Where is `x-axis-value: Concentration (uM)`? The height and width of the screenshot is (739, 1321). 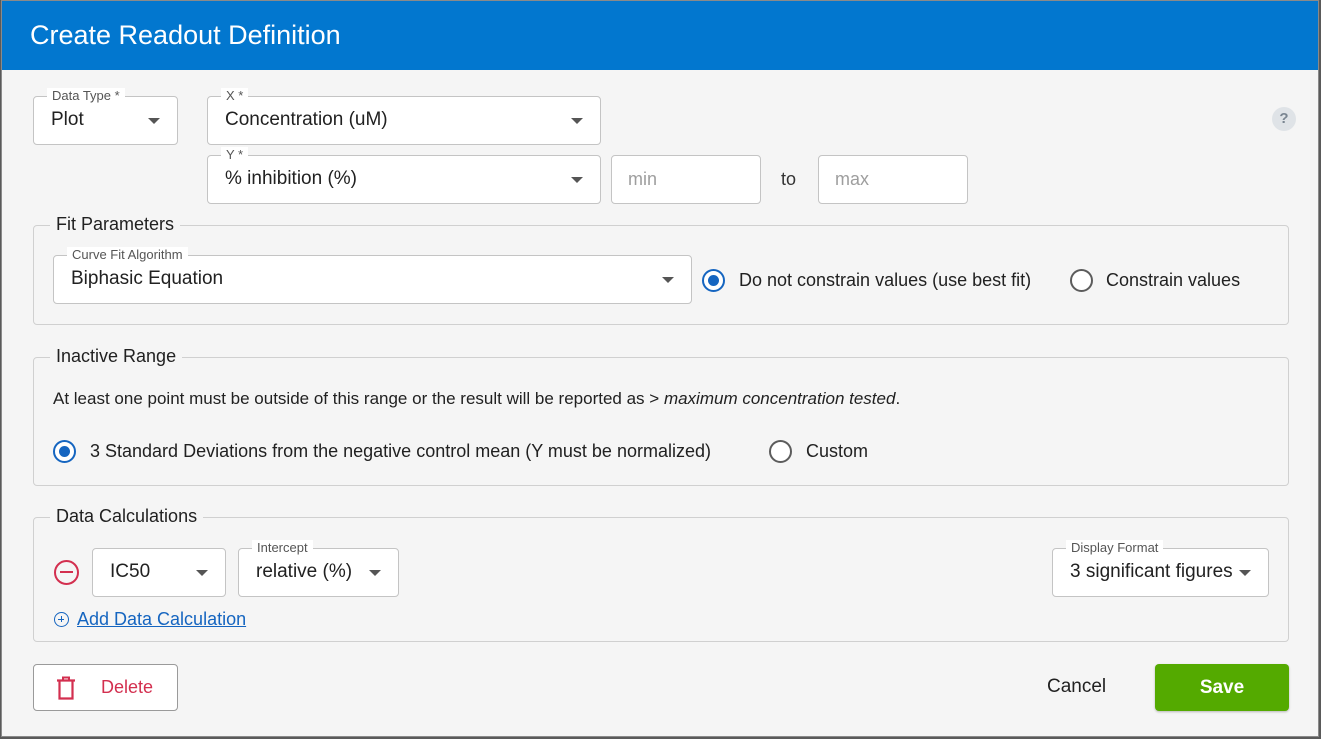 x-axis-value: Concentration (uM) is located at coordinates (306, 119).